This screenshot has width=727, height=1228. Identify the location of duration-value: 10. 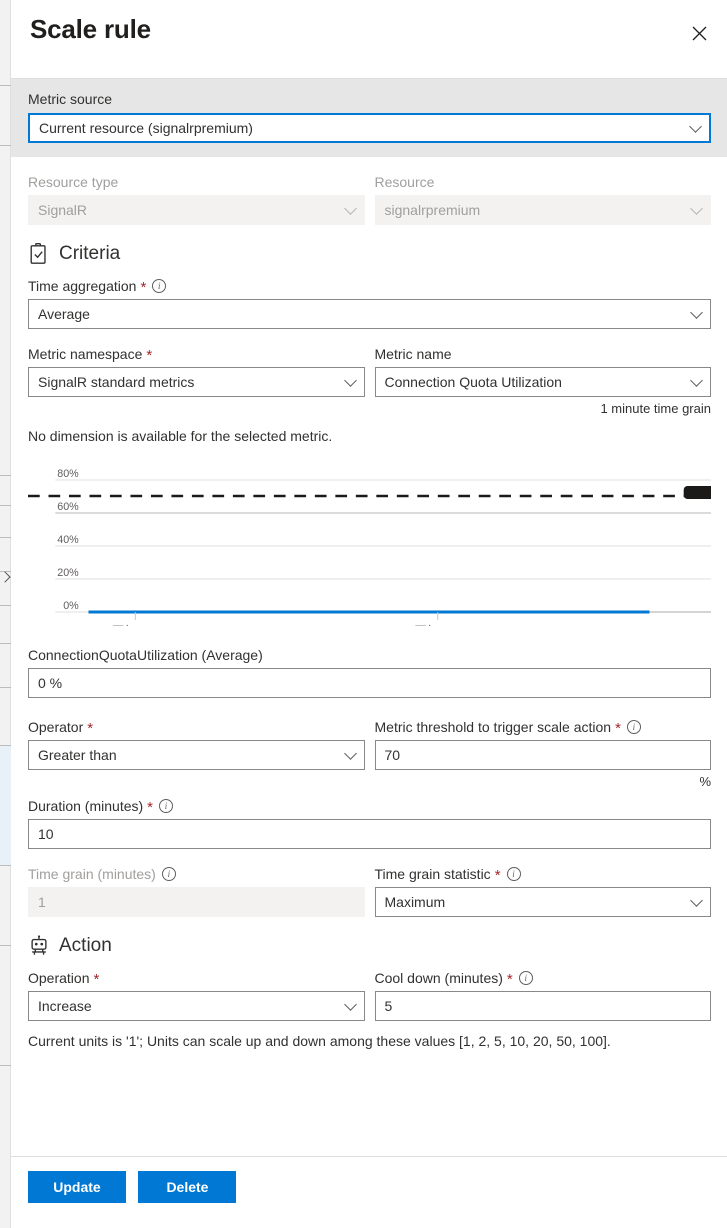
(46, 834).